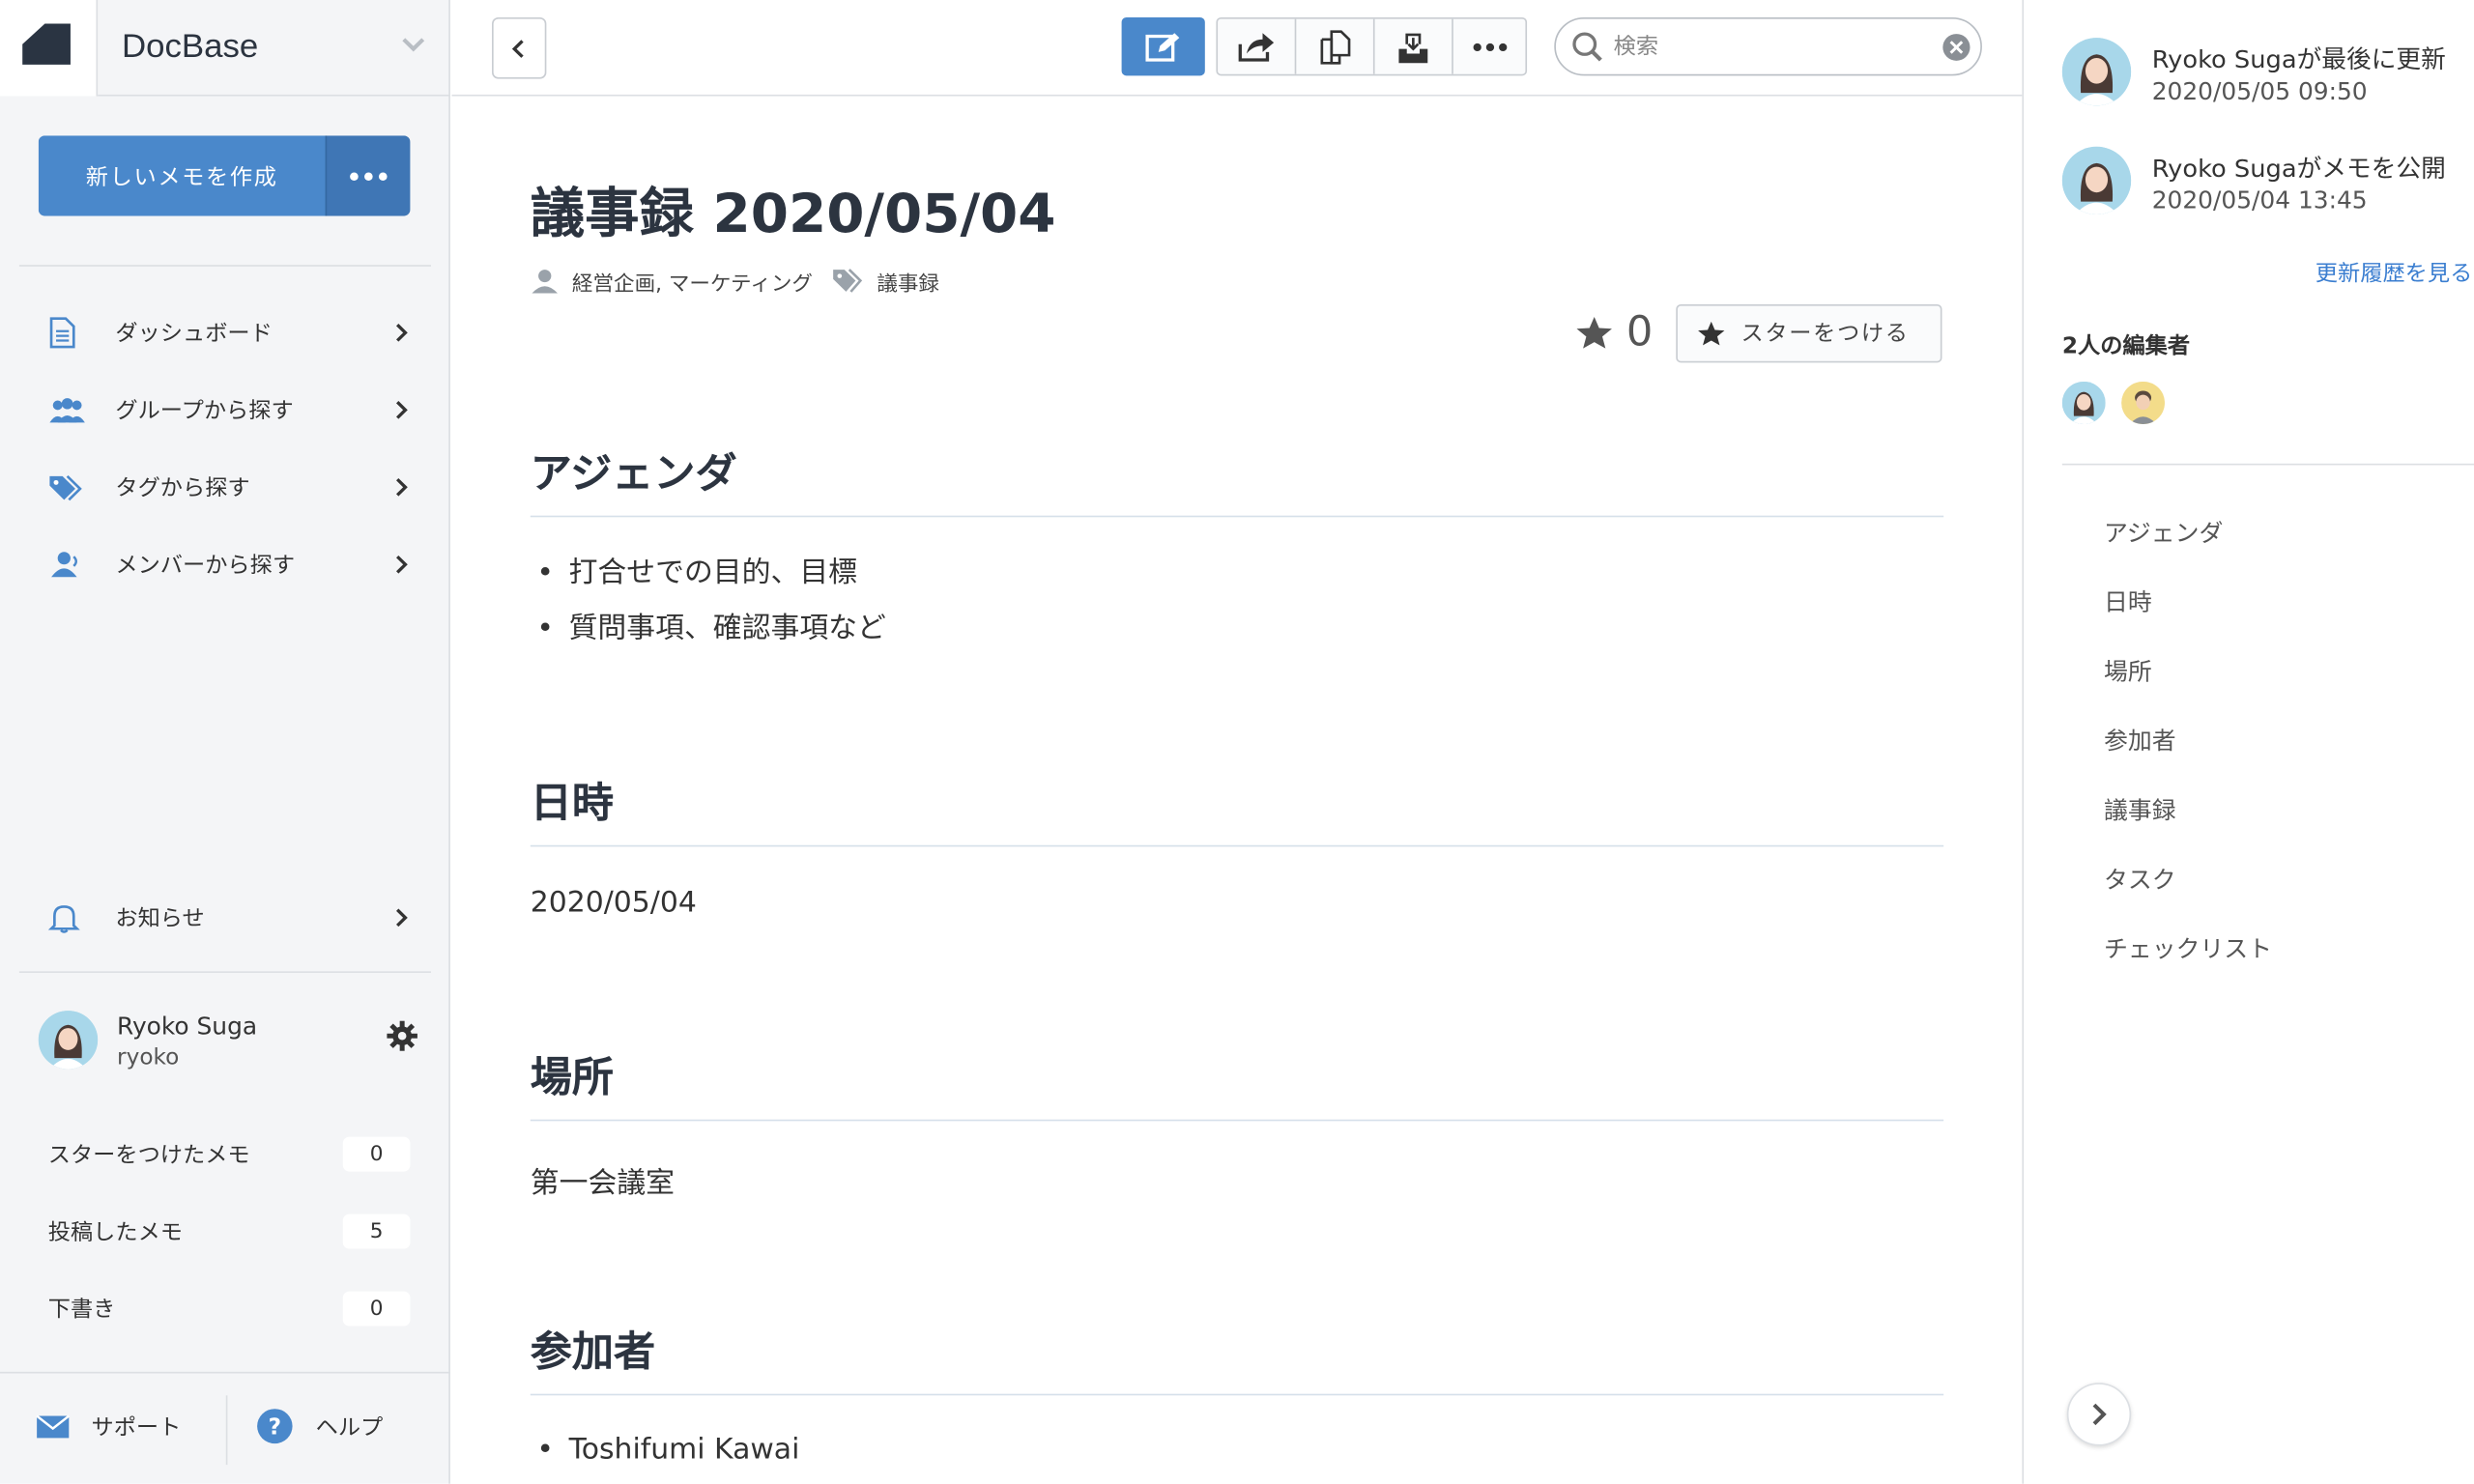  I want to click on edit-button, so click(1163, 46).